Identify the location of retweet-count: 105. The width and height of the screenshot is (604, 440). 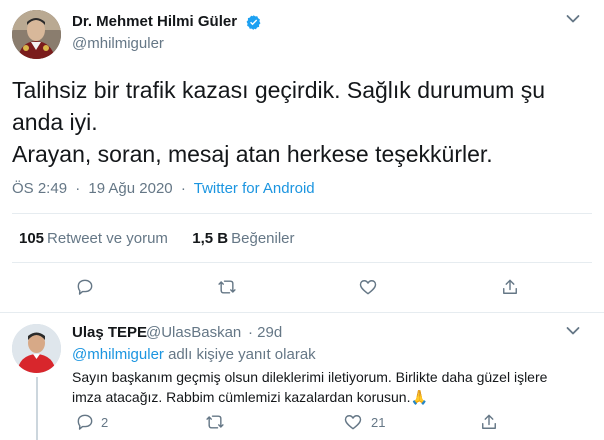
(32, 238).